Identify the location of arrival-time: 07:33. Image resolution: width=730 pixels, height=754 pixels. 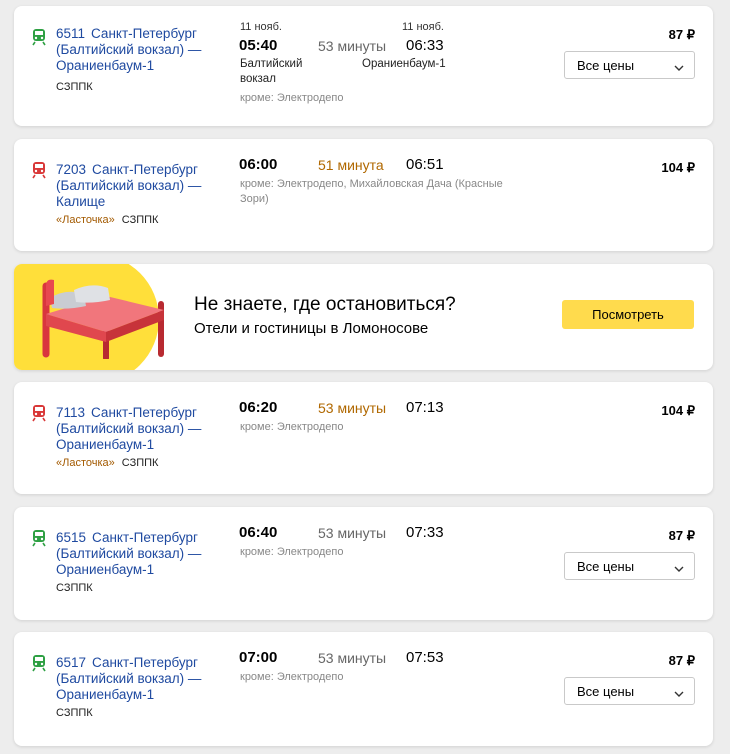
(425, 532).